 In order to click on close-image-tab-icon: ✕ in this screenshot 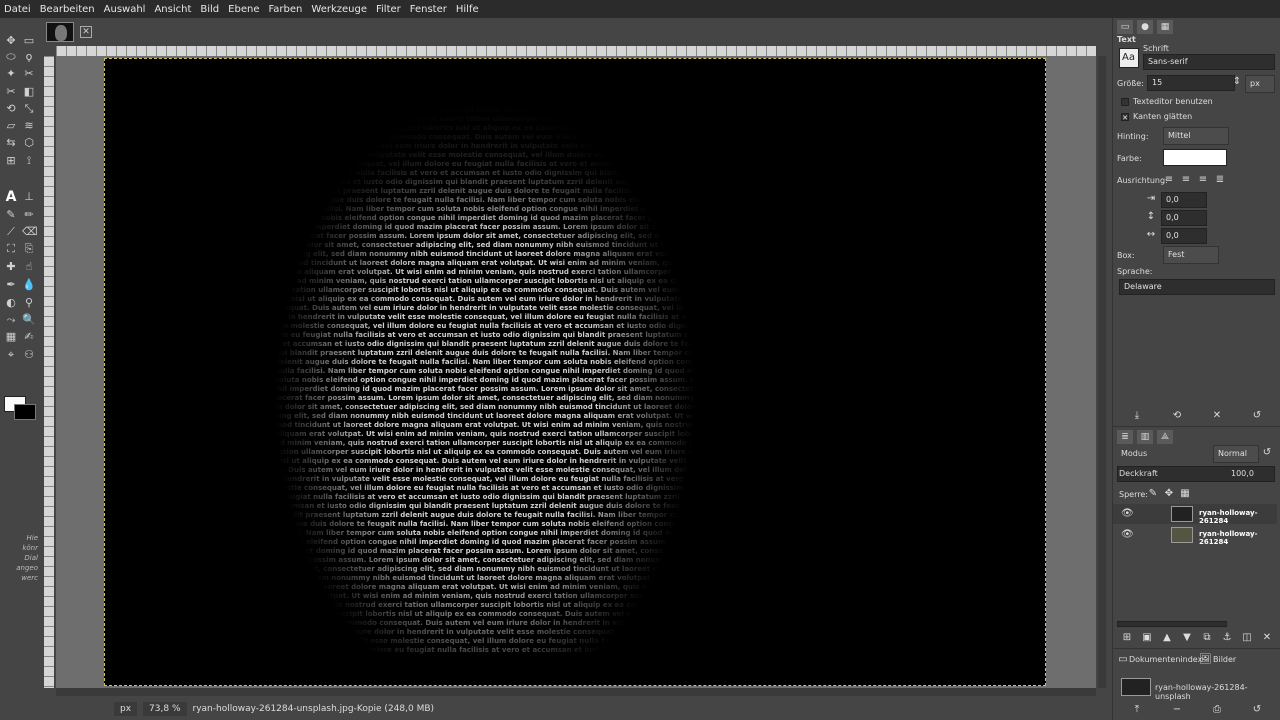, I will do `click(86, 32)`.